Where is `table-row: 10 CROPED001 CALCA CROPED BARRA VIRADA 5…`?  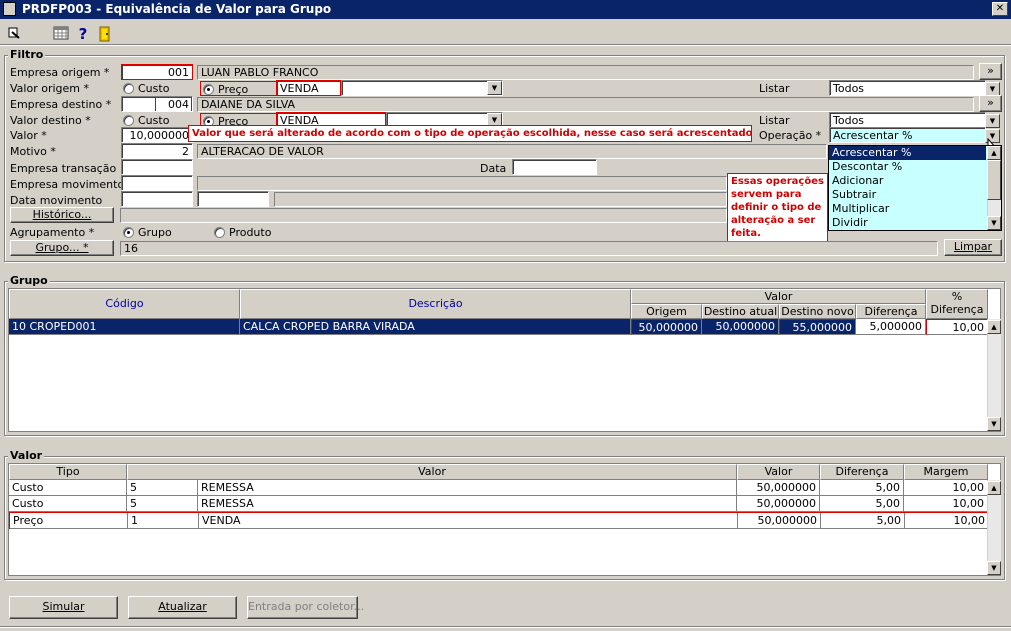
table-row: 10 CROPED001 CALCA CROPED BARRA VIRADA 5… is located at coordinates (498, 327).